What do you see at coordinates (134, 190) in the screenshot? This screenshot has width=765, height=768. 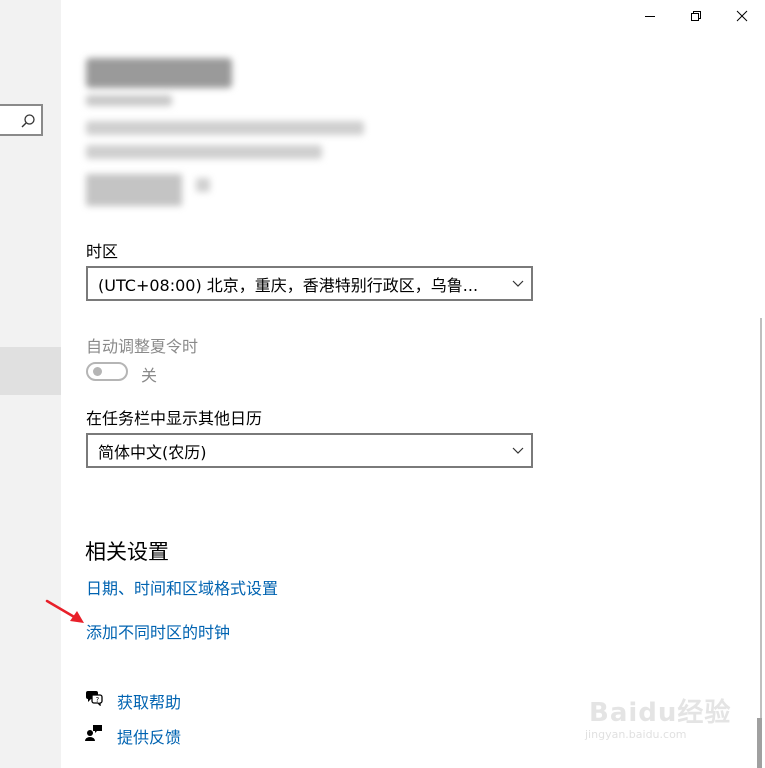 I see `redacted-button` at bounding box center [134, 190].